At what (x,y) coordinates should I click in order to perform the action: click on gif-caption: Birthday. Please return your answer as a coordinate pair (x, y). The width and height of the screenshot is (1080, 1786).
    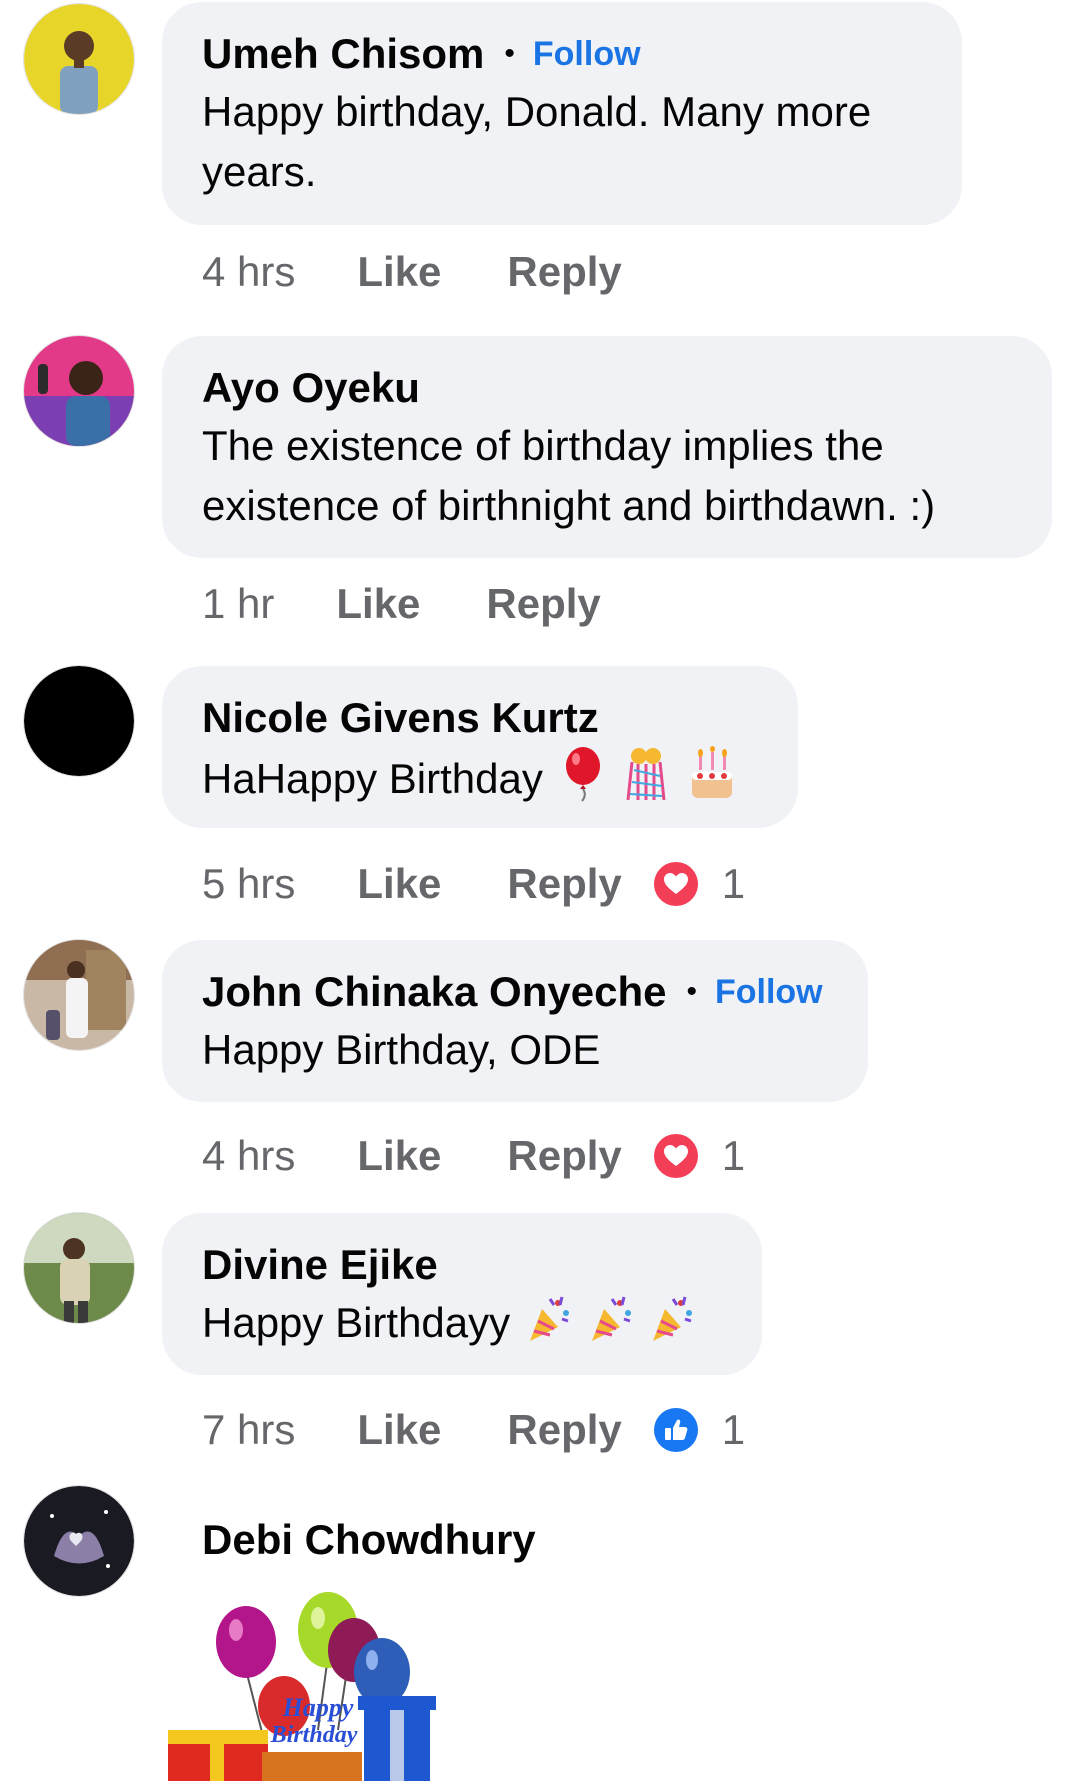
    Looking at the image, I should click on (314, 1735).